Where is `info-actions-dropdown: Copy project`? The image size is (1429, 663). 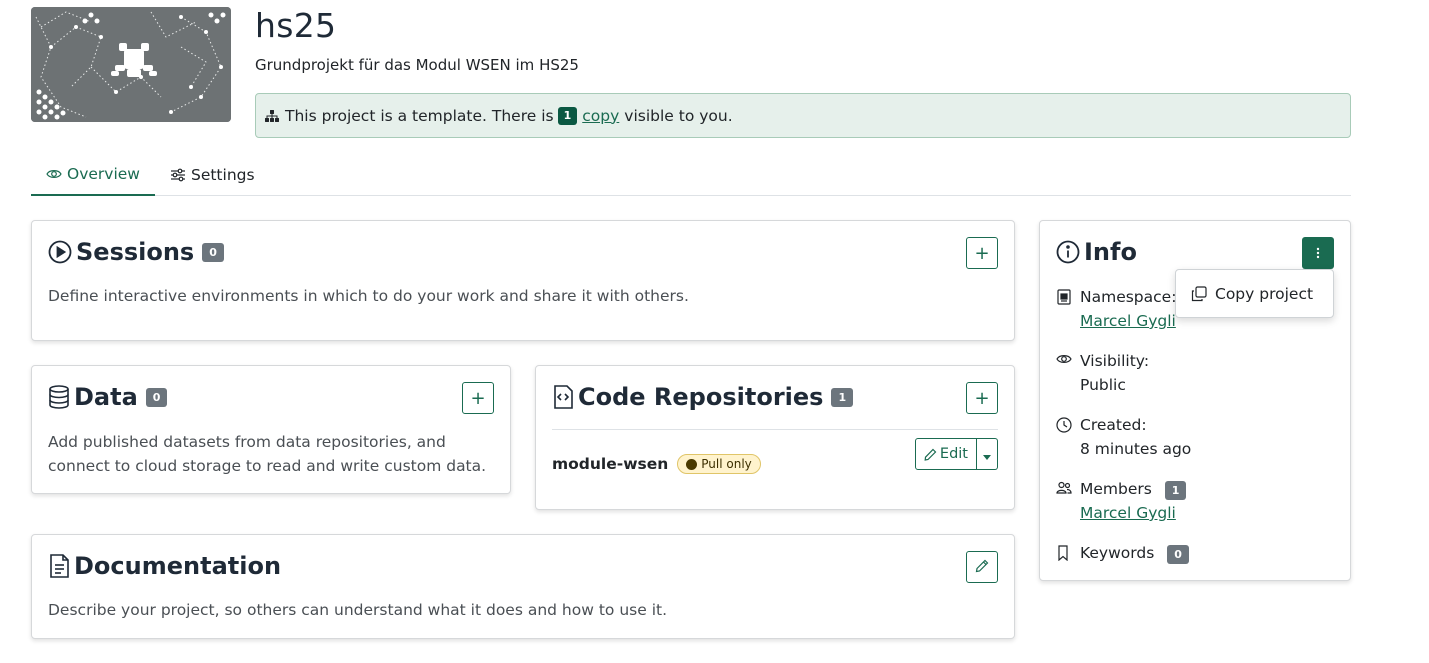
info-actions-dropdown: Copy project is located at coordinates (1254, 293).